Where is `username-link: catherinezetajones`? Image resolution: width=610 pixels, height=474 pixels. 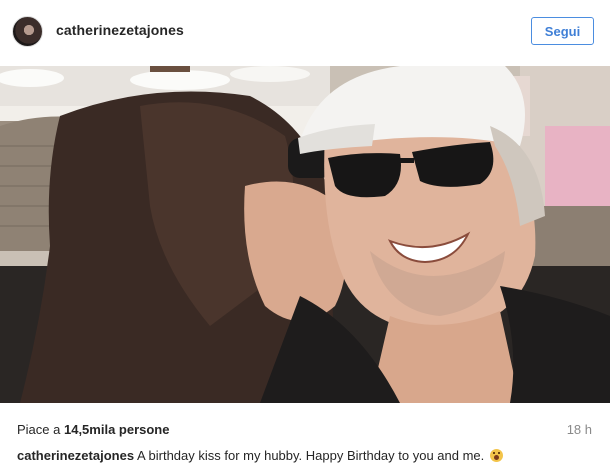
username-link: catherinezetajones is located at coordinates (120, 30).